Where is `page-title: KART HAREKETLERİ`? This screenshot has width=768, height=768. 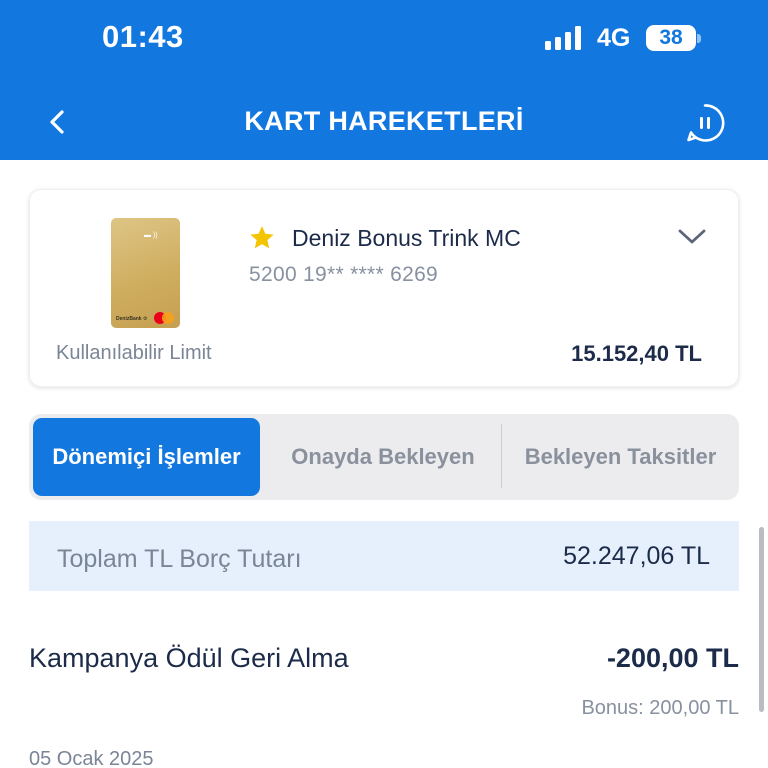
page-title: KART HAREKETLERİ is located at coordinates (384, 121).